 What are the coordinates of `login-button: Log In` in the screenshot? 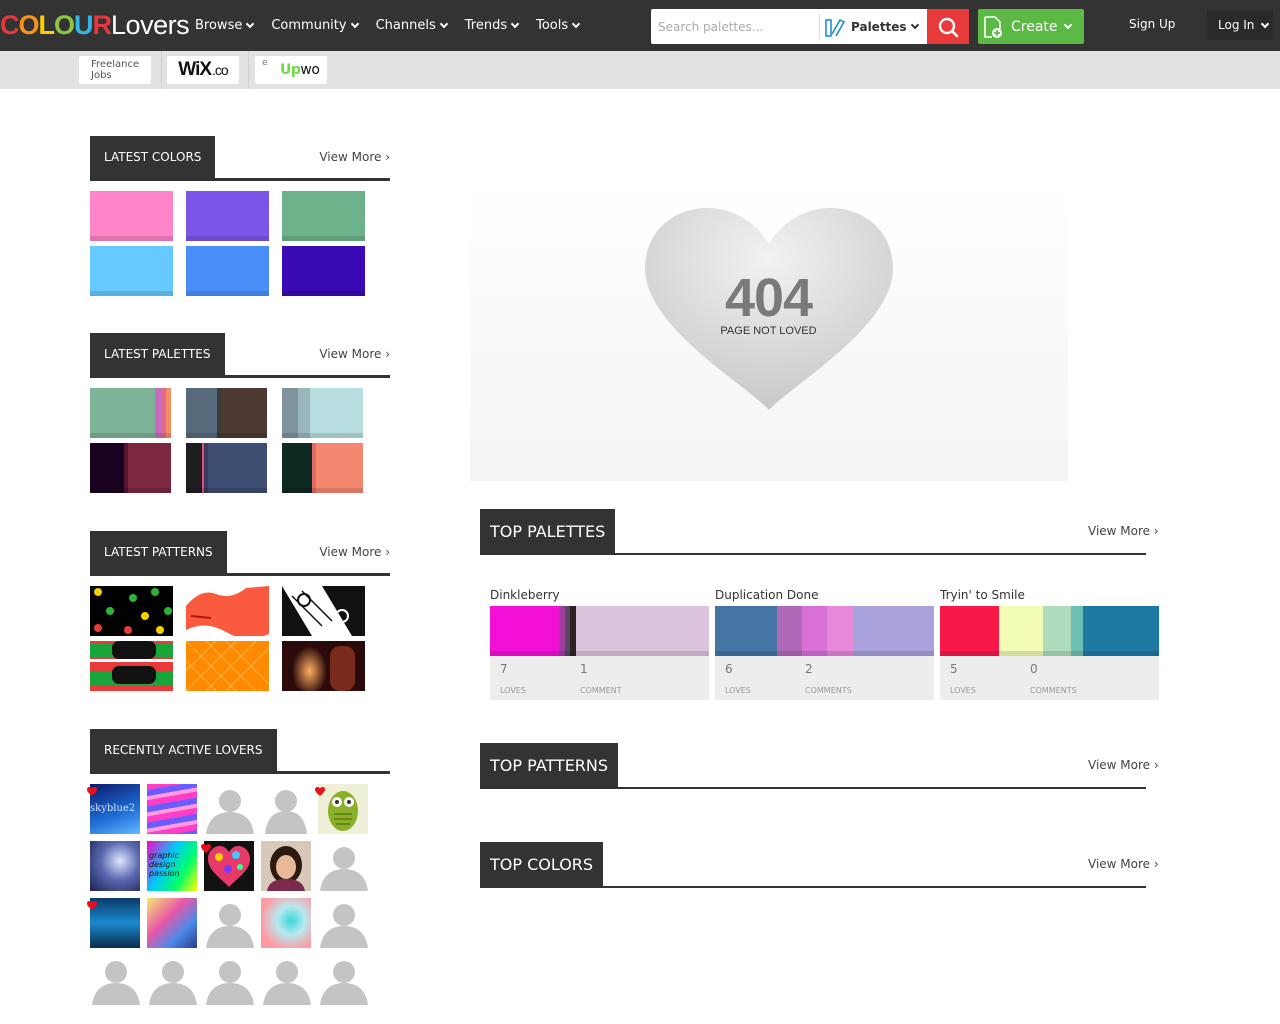 It's located at (1240, 25).